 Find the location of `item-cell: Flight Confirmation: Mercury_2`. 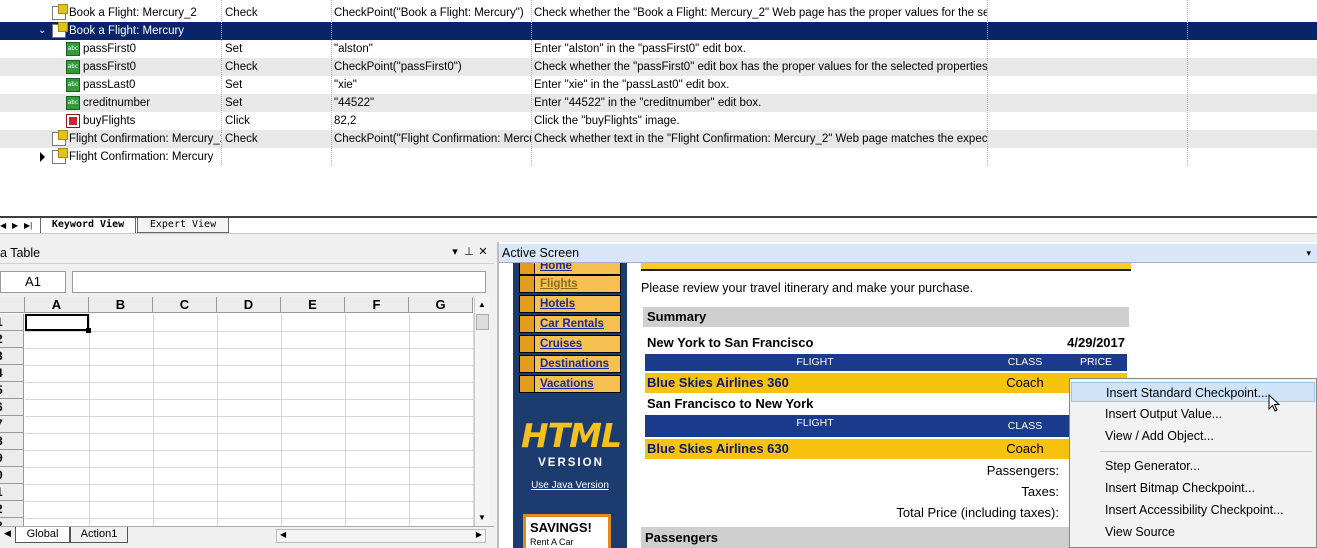

item-cell: Flight Confirmation: Mercury_2 is located at coordinates (145, 139).